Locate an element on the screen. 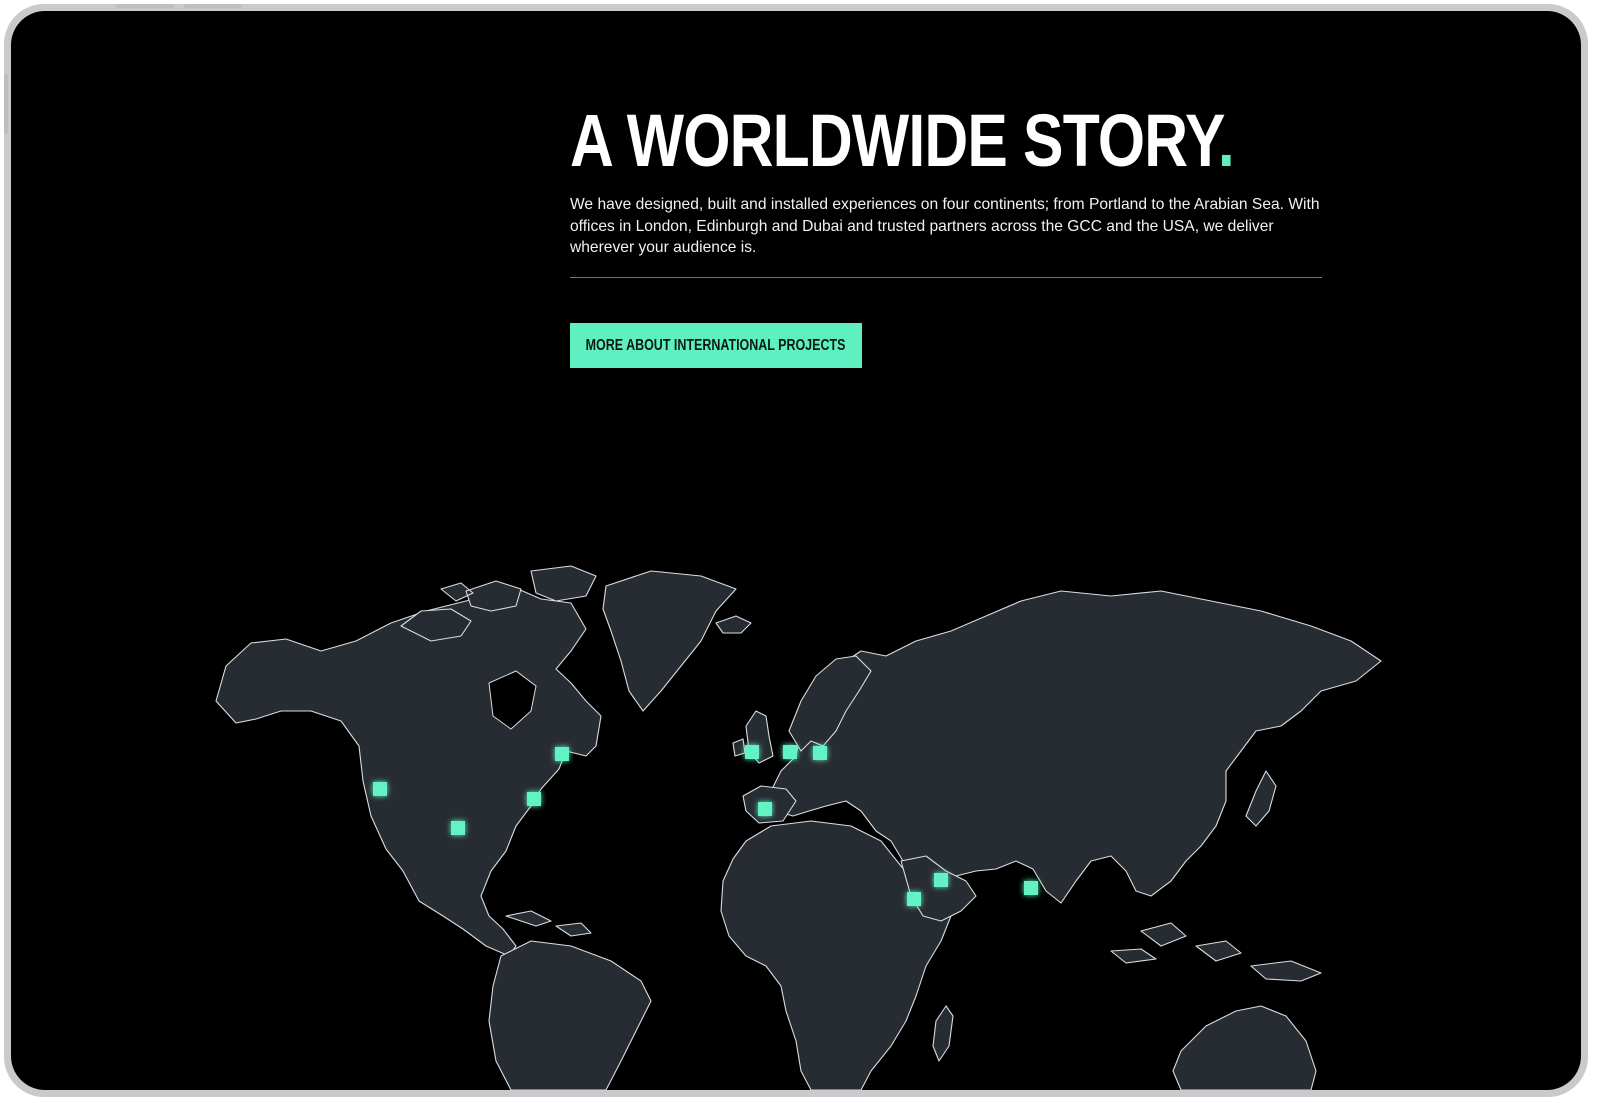 Image resolution: width=1600 pixels, height=1103 pixels. international-projects-button: MORE ABOUT INTERNATIONAL PROJECTS is located at coordinates (716, 345).